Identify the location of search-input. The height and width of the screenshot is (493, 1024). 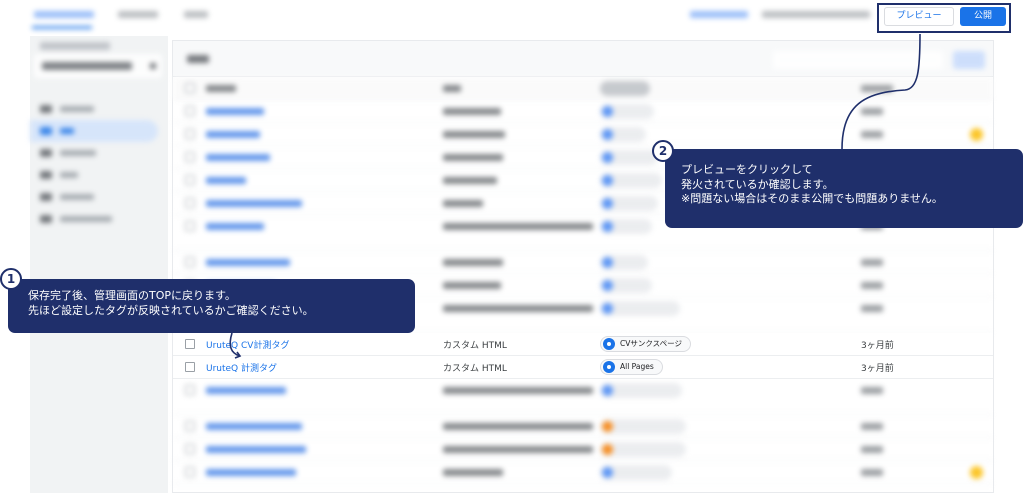
(858, 60).